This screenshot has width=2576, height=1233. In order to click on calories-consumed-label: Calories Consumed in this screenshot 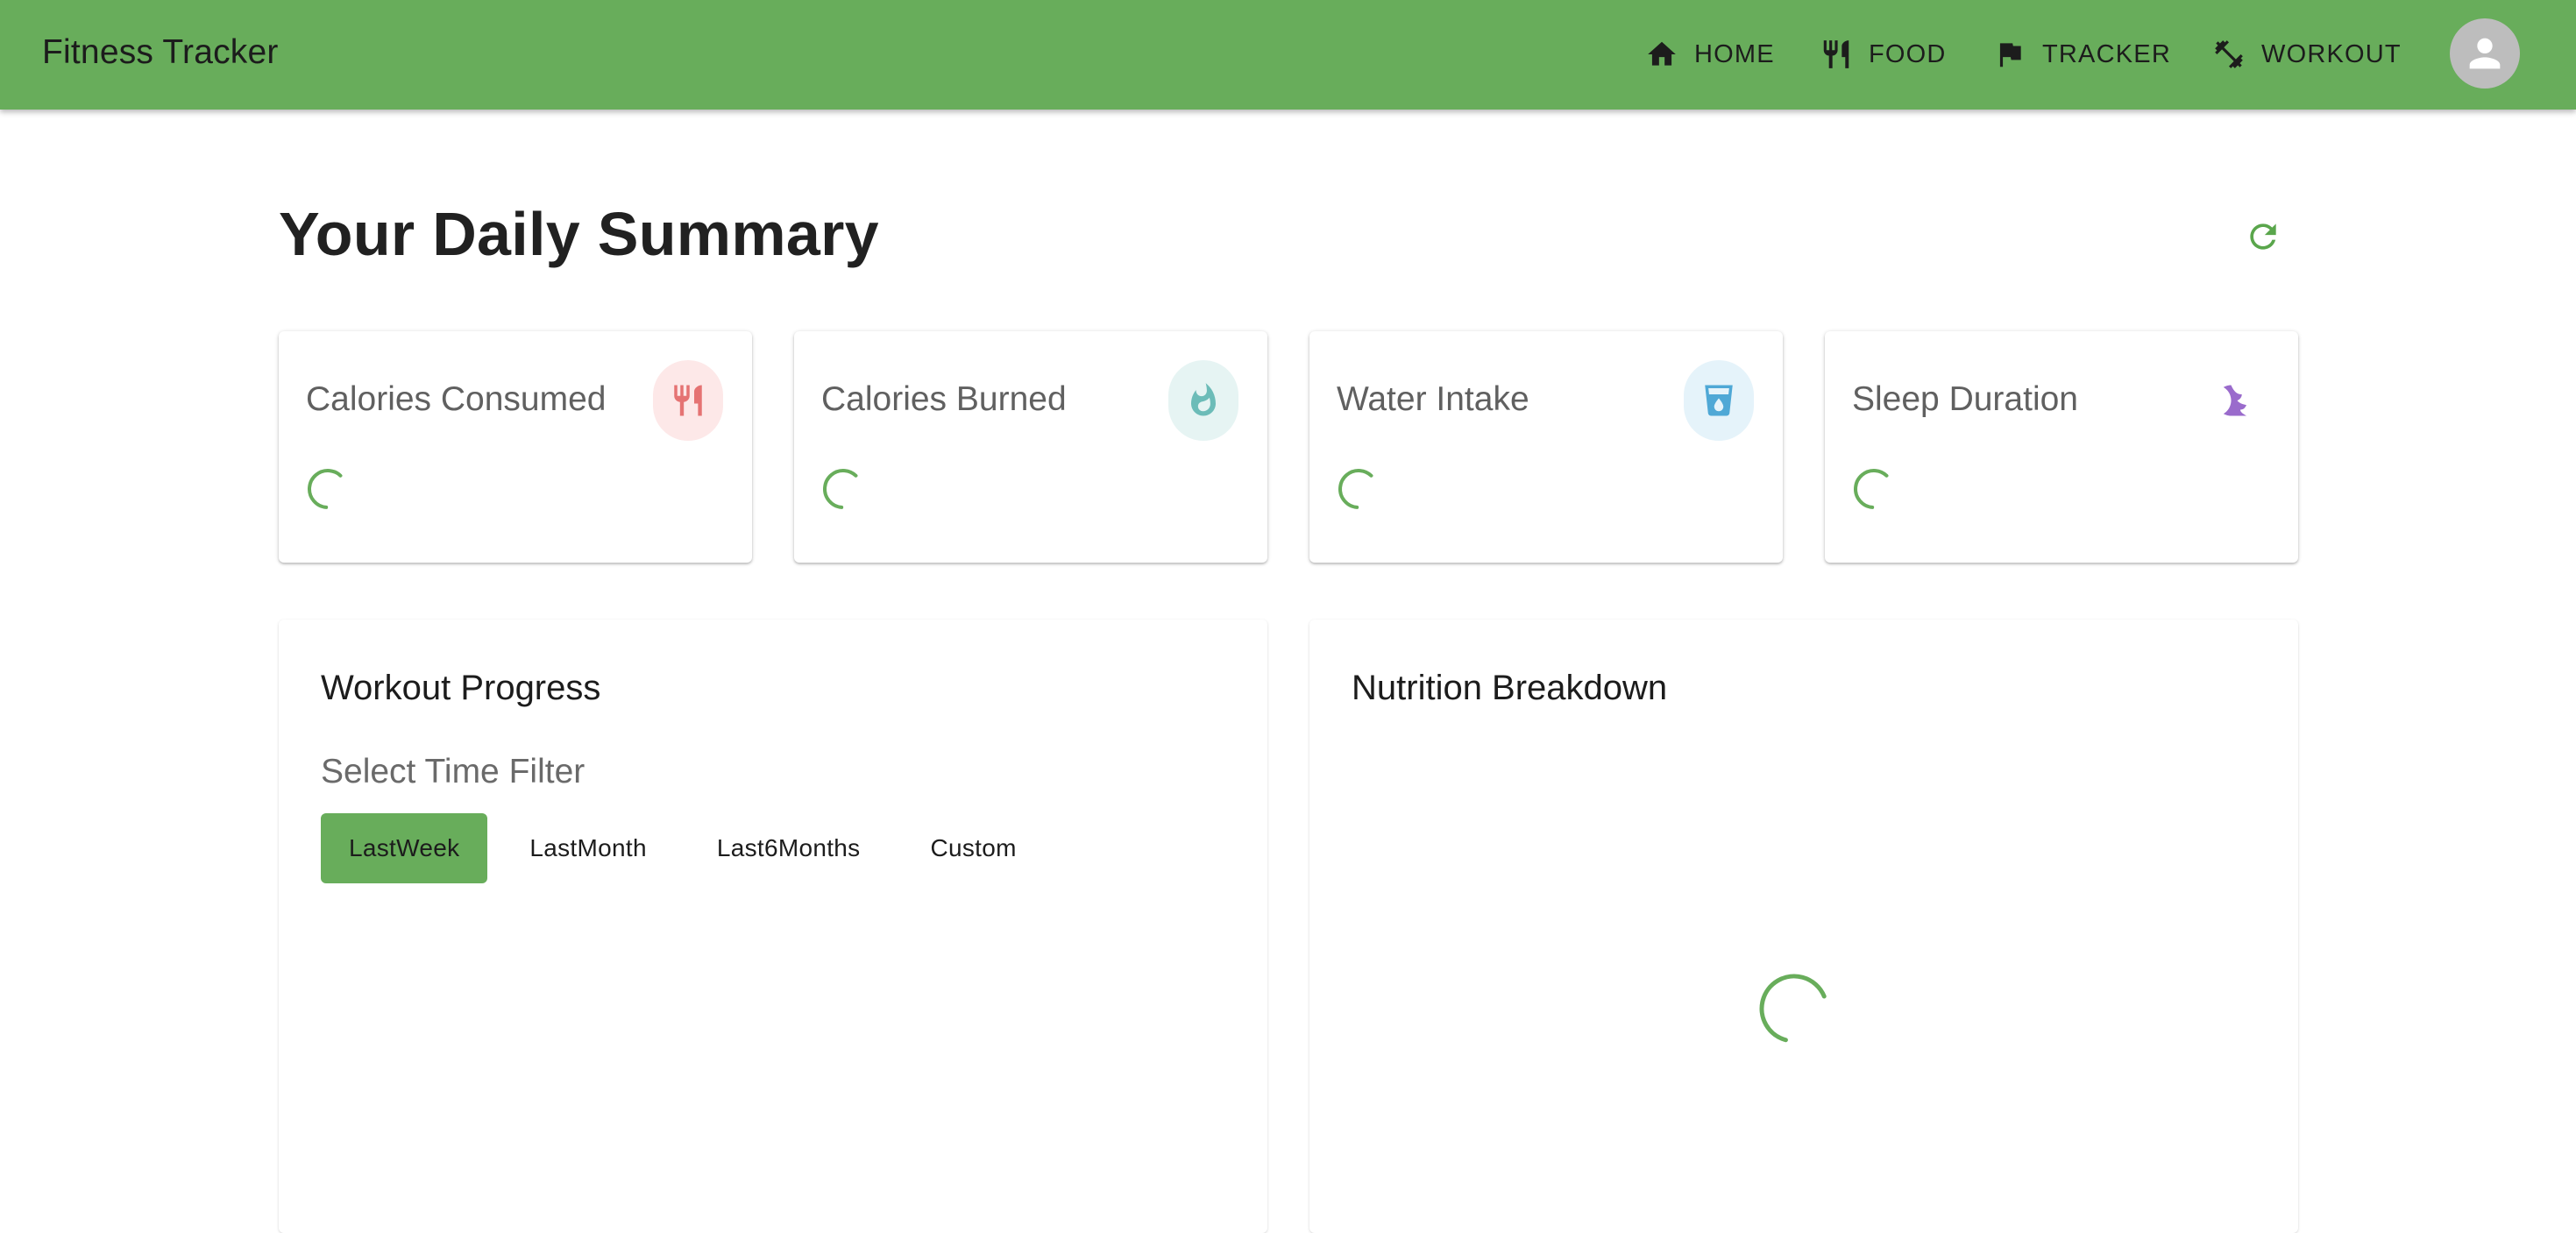, I will do `click(456, 399)`.